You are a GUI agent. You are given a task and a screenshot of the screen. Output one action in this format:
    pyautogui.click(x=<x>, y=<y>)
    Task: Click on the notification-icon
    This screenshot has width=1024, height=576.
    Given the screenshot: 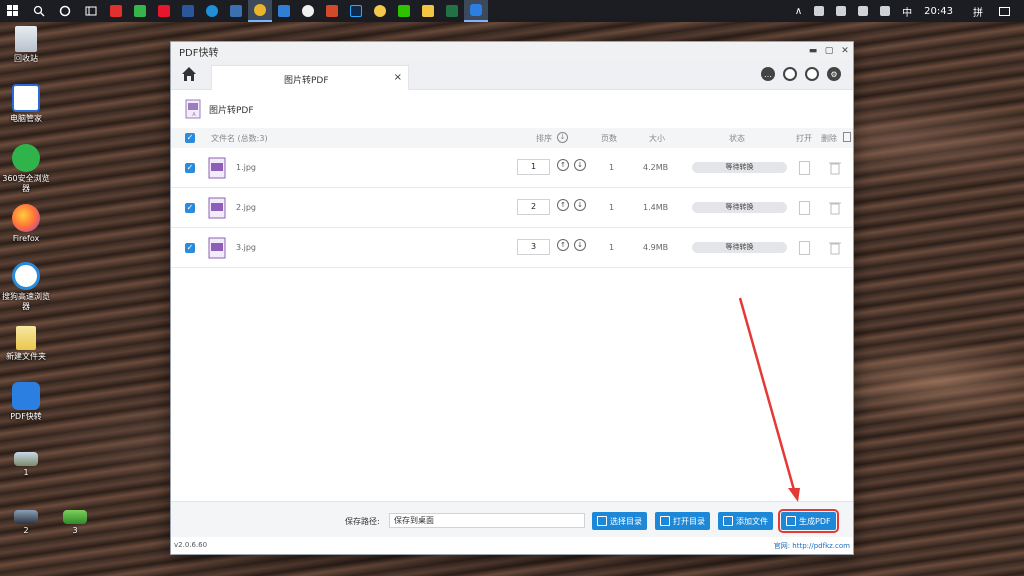 What is the action you would take?
    pyautogui.click(x=1004, y=11)
    